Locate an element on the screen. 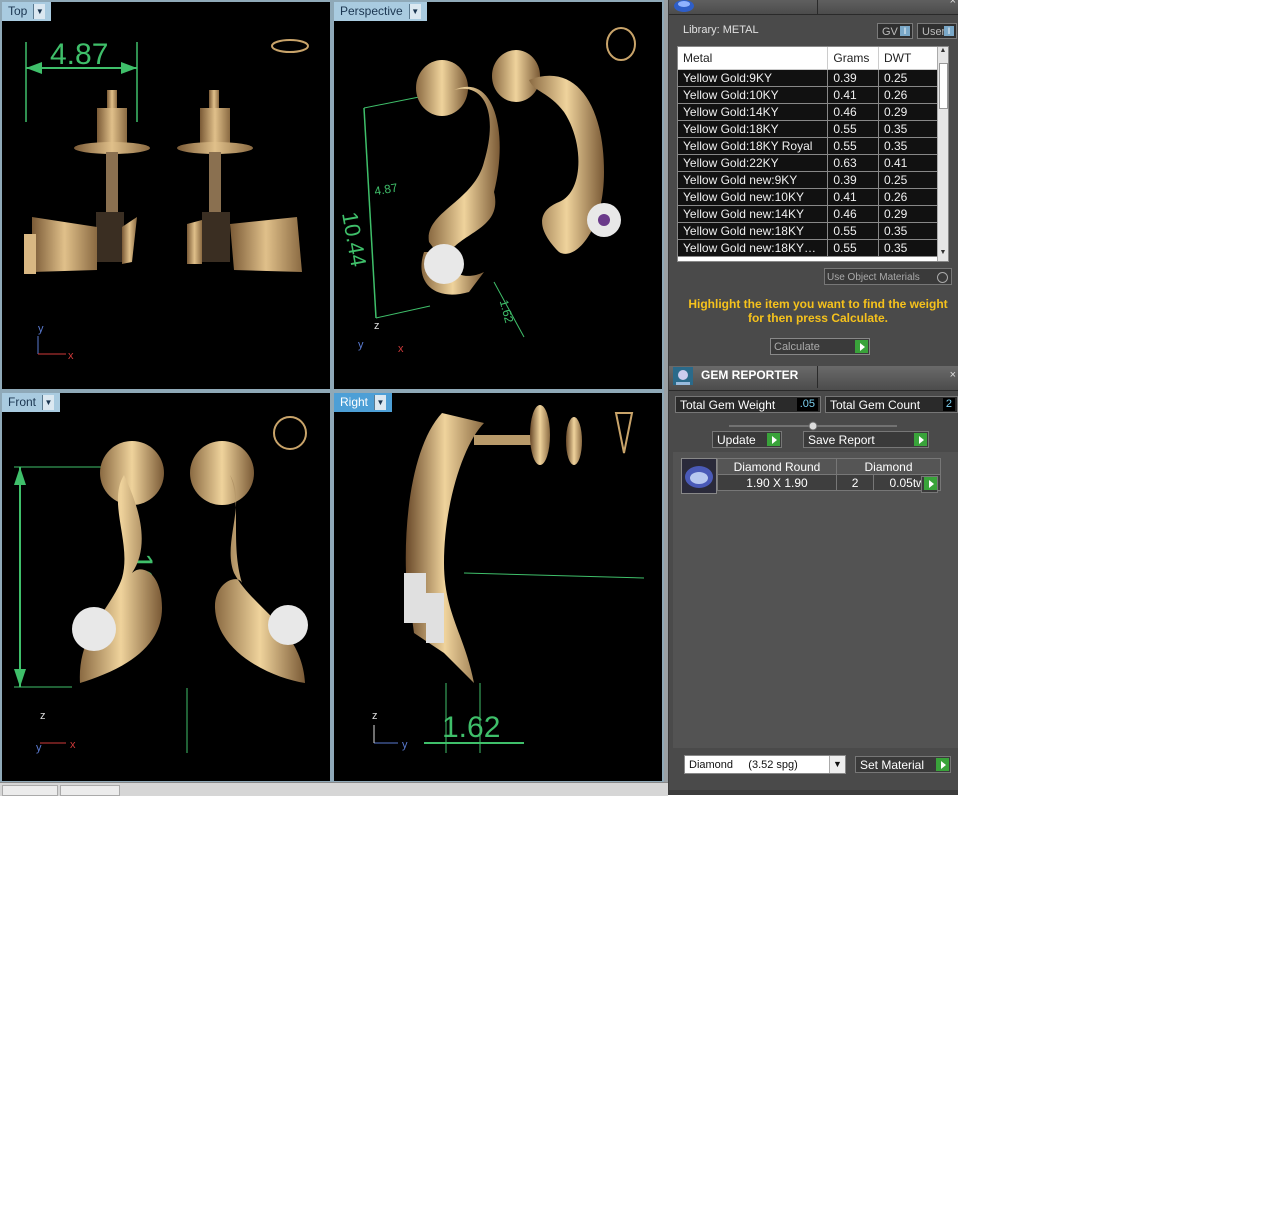 The image size is (1280, 1220). gem-material-select: Diamond (3.52 spg) ▼ is located at coordinates (765, 764).